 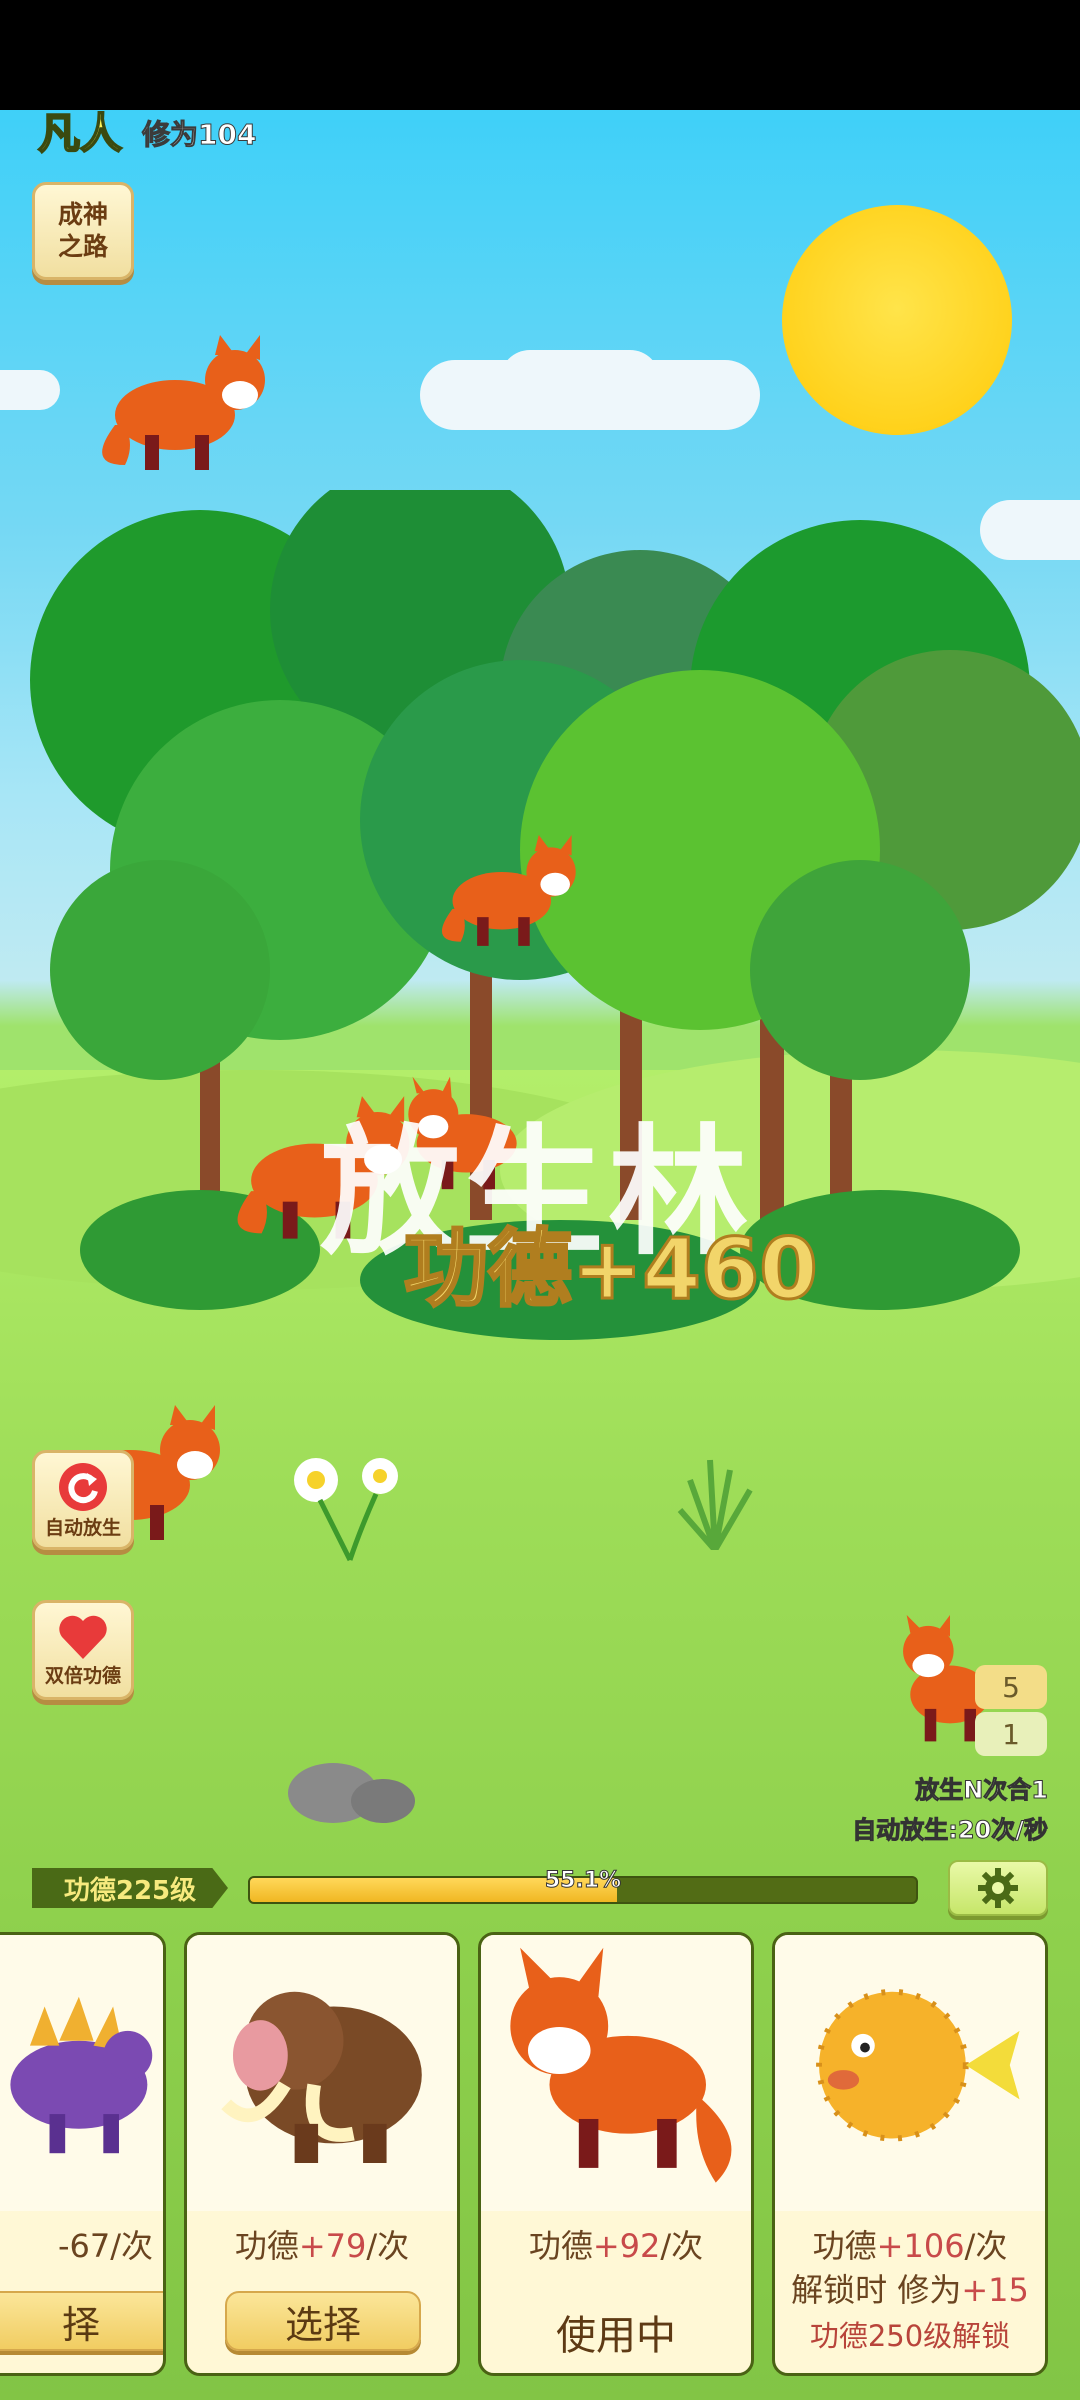 What do you see at coordinates (322, 2246) in the screenshot?
I see `card-cost: 功德+79/次` at bounding box center [322, 2246].